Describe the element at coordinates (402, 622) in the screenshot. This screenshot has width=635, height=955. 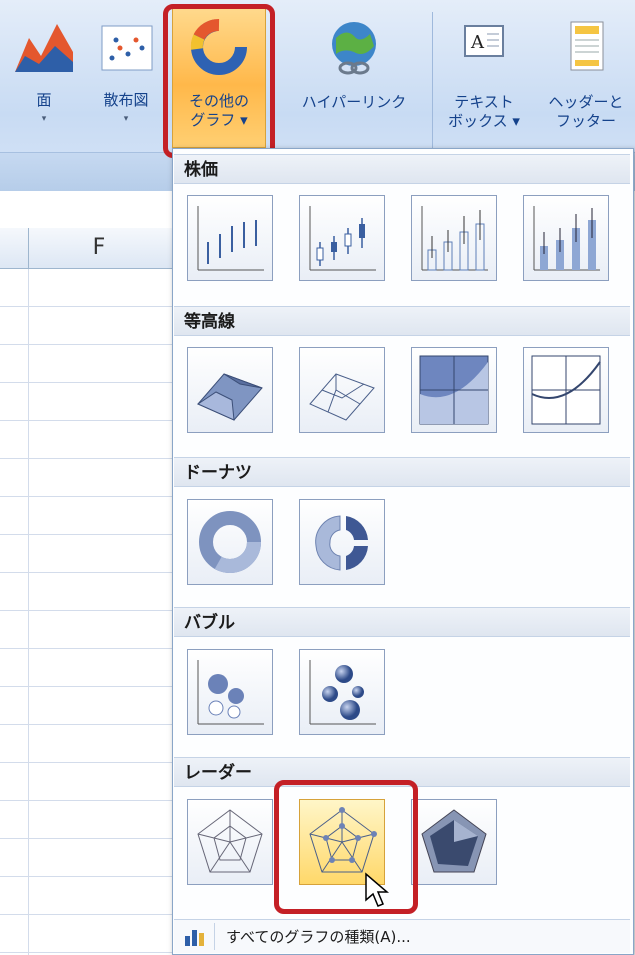
I see `section-header-bubble: バブル` at that location.